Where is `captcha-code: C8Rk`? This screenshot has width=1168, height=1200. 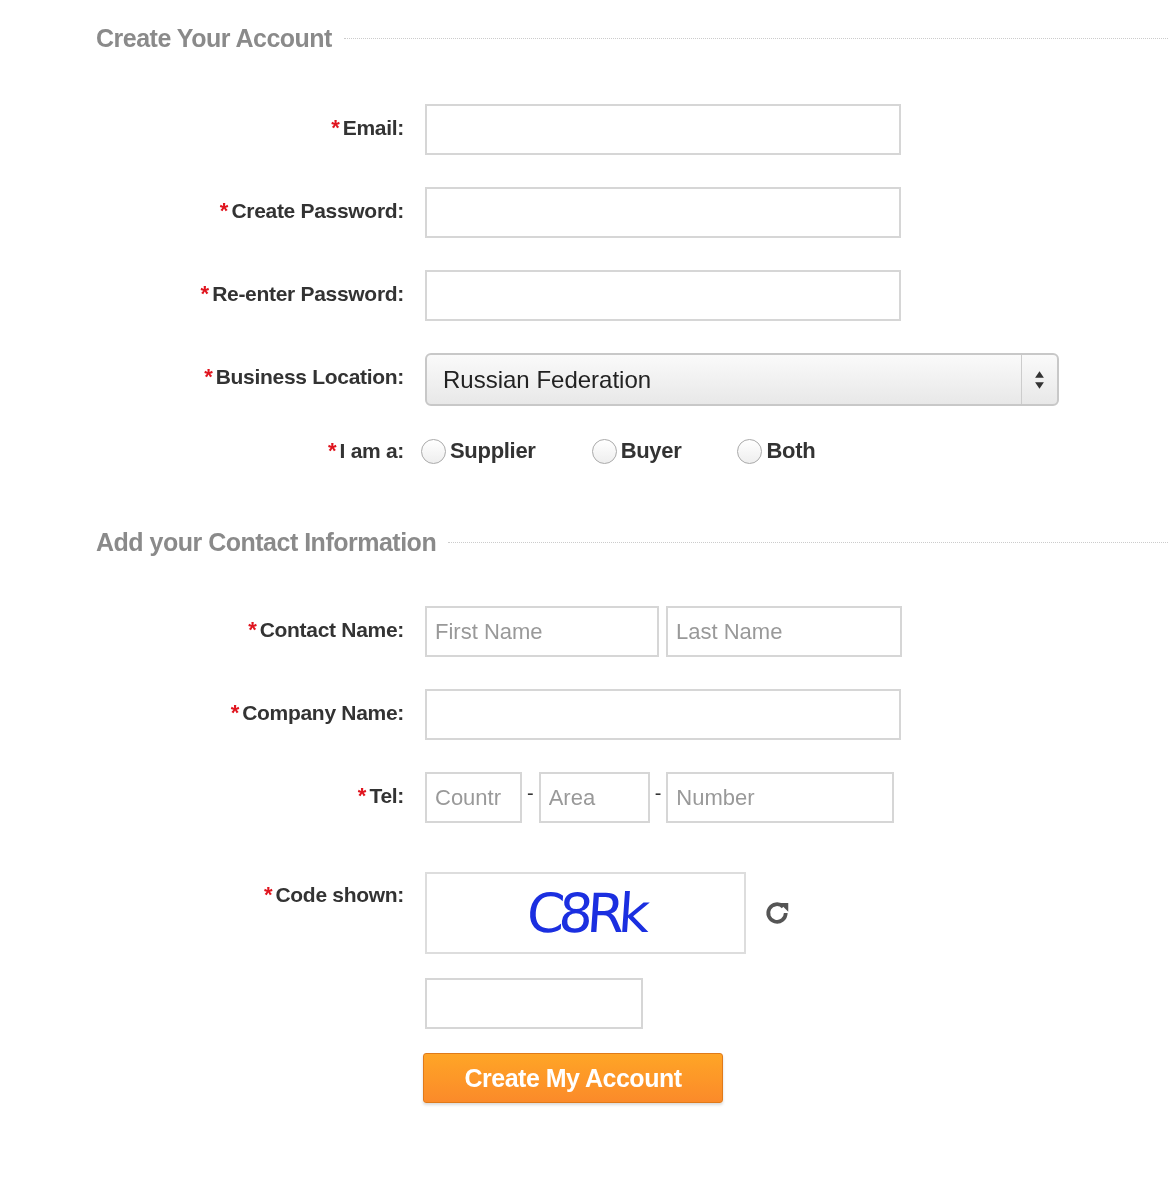 captcha-code: C8Rk is located at coordinates (585, 913).